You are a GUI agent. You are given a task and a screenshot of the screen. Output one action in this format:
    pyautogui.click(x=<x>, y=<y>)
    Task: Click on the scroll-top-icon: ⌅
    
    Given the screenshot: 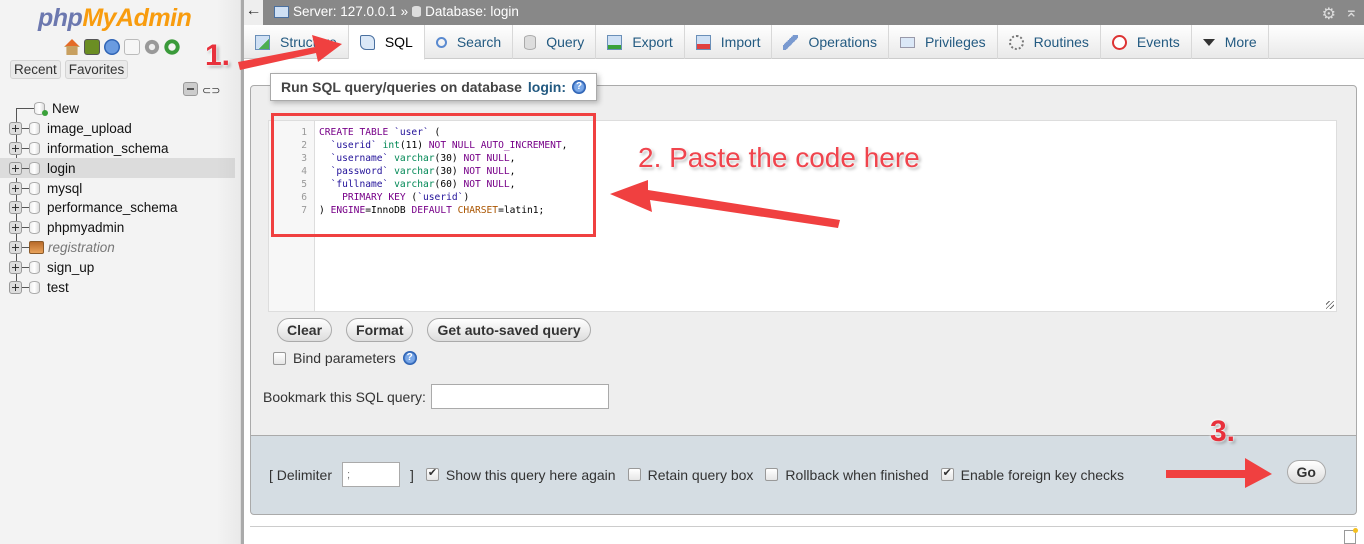 What is the action you would take?
    pyautogui.click(x=1351, y=12)
    